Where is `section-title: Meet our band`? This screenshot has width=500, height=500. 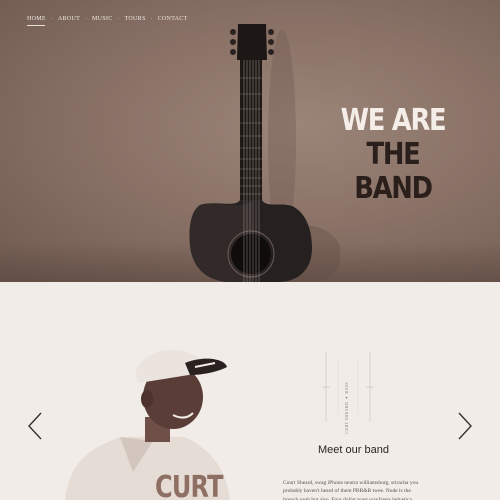
section-title: Meet our band is located at coordinates (353, 450).